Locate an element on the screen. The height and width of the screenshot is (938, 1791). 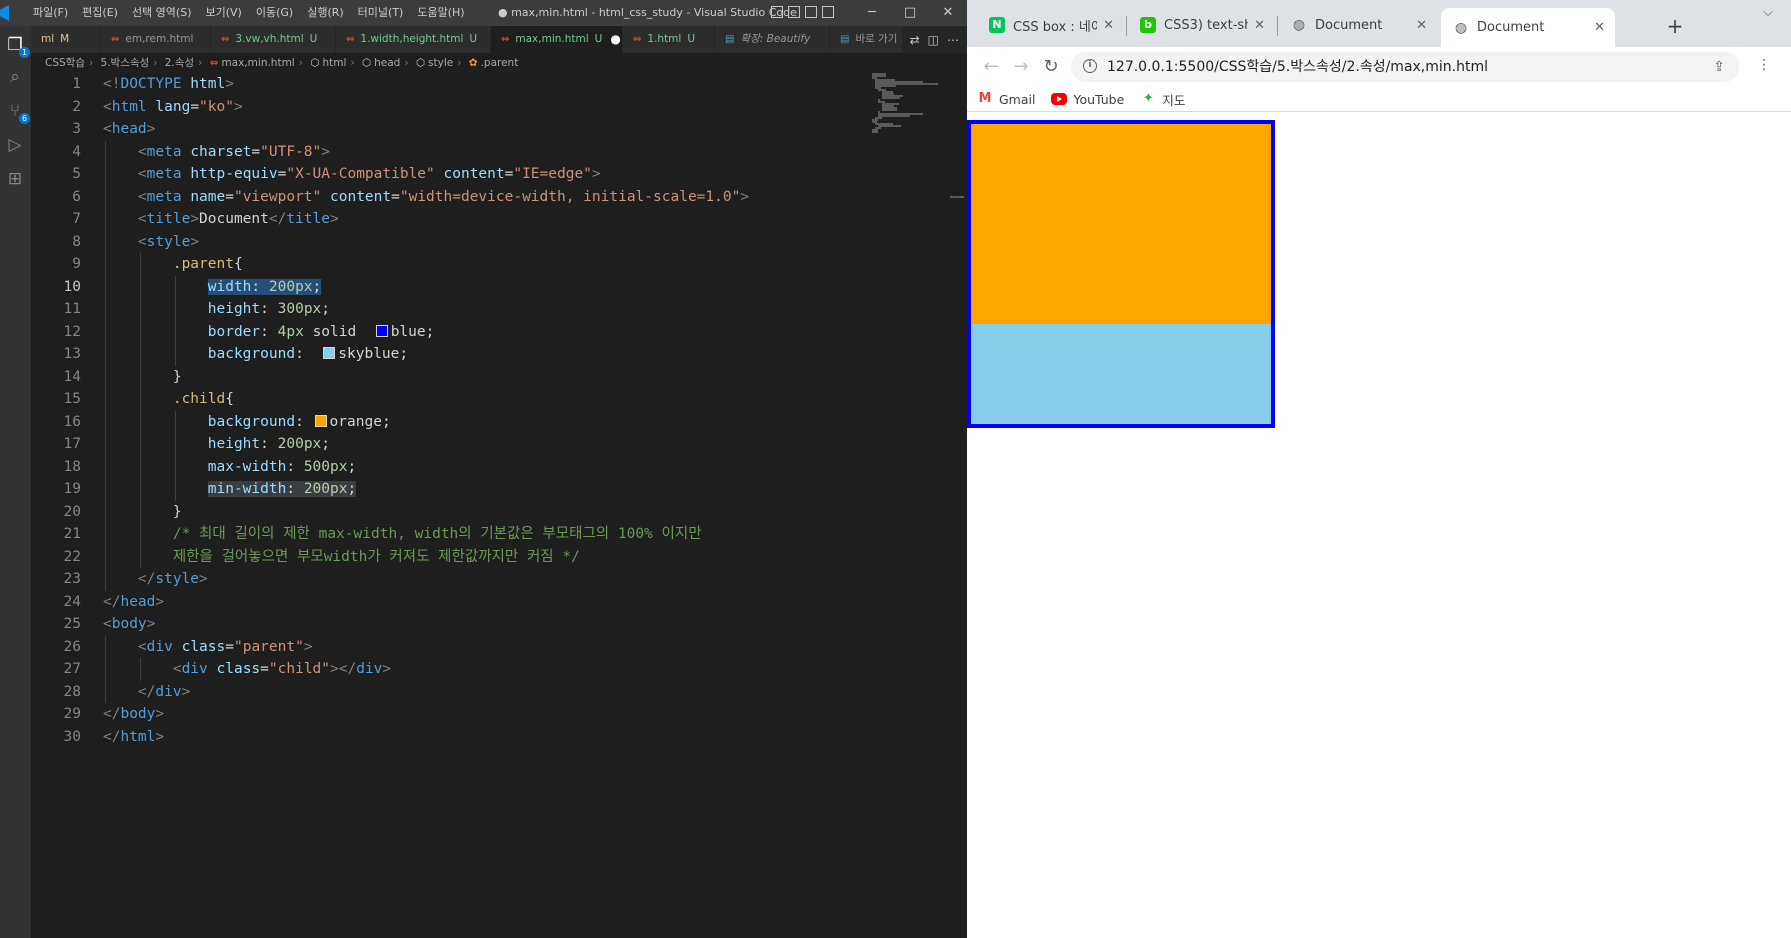
code-line: 19 min-width: 200px; is located at coordinates (451, 489).